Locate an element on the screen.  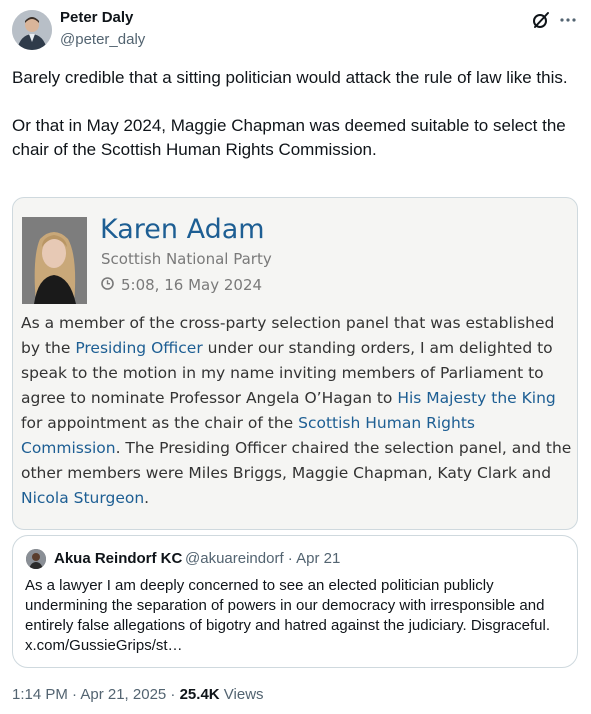
tweet-footer: 1:14 PM · Apr 21, 2025 · 25.4K Views is located at coordinates (138, 694).